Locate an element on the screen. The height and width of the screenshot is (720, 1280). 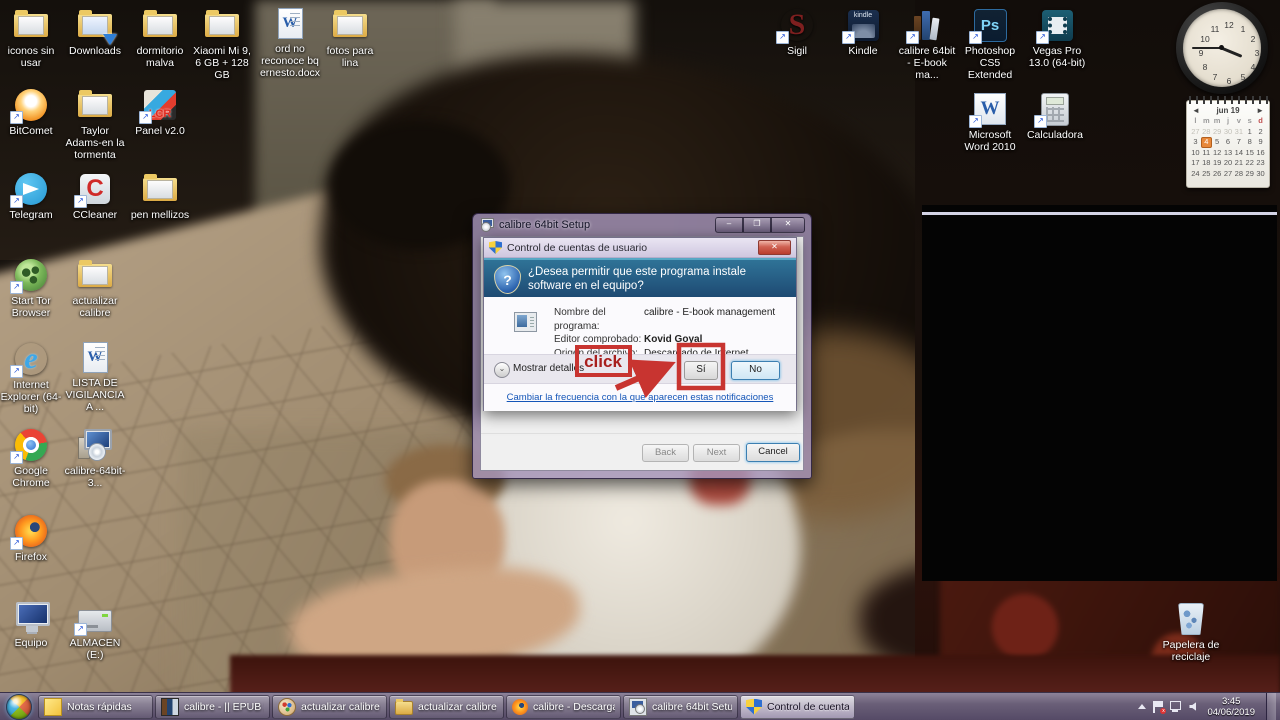
desktop-icon-fotos-para-lina: fotos para lina is located at coordinates (350, 38).